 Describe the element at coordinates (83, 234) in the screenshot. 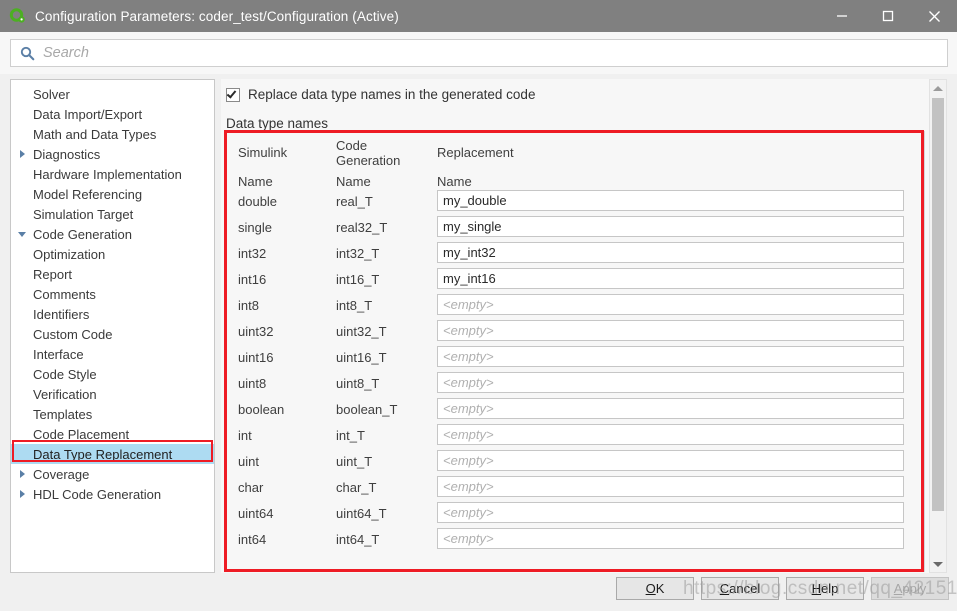

I see `sidebar-item-label: Code Generation` at that location.